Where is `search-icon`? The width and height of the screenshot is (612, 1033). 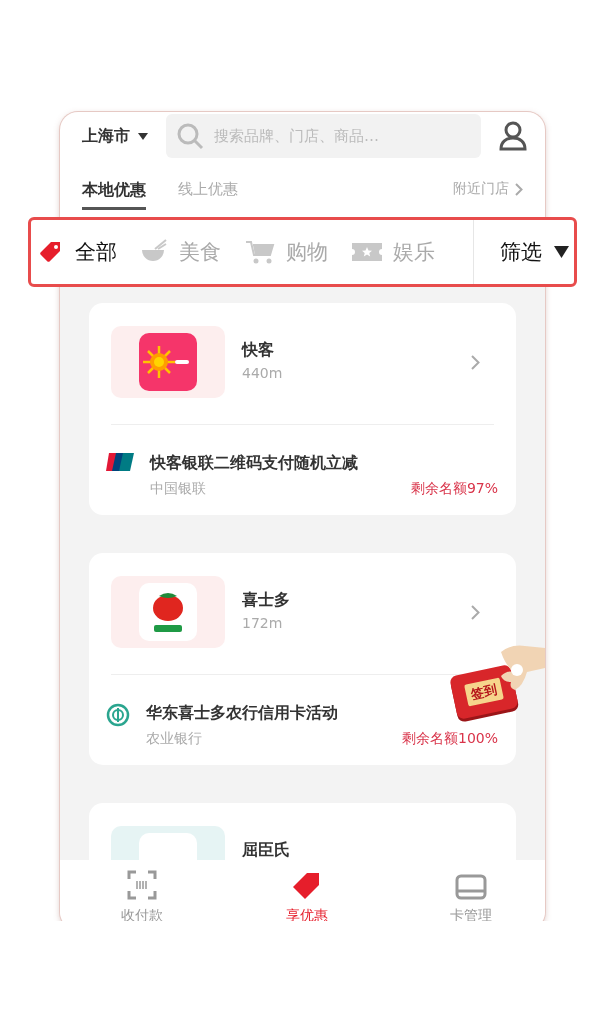
search-icon is located at coordinates (190, 136).